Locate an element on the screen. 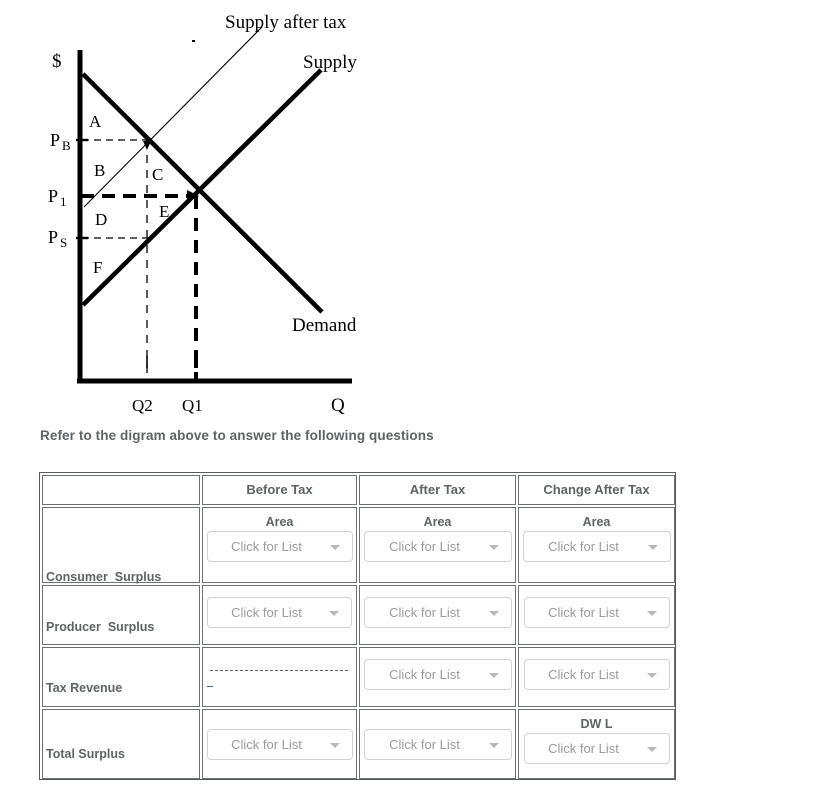  row-label-cell-consumer-surplus: Consumer Surplus is located at coordinates (121, 545).